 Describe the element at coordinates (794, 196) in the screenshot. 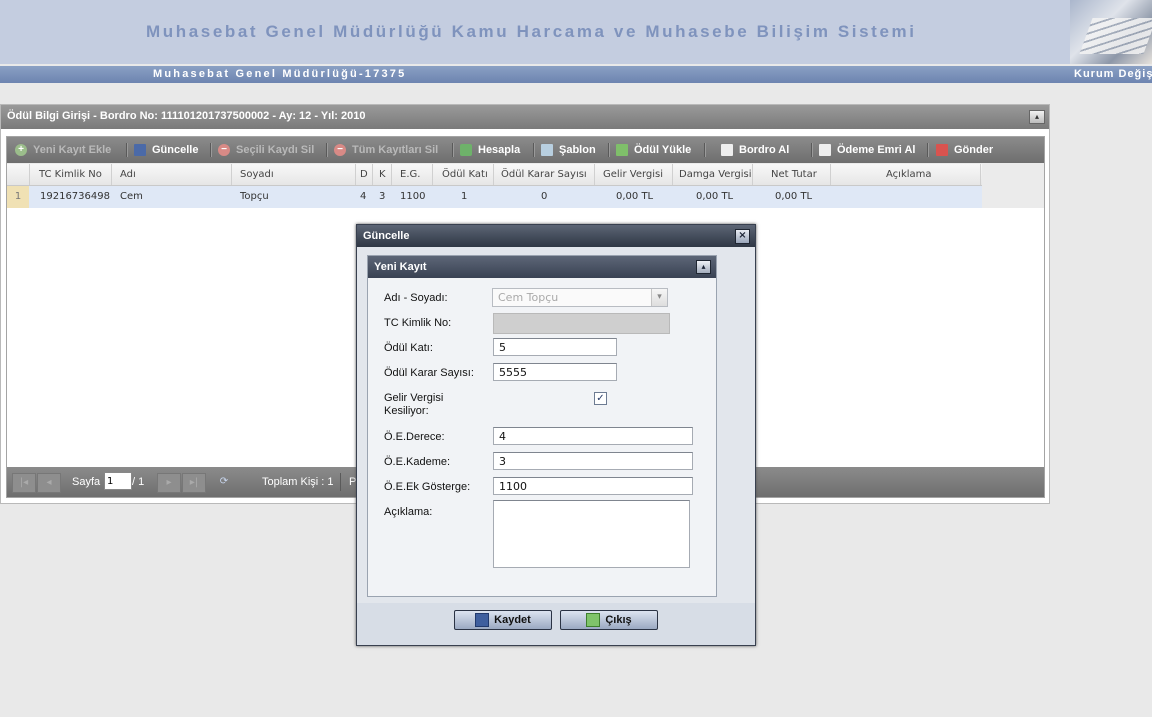

I see `cell-net: 0,00 TL` at that location.